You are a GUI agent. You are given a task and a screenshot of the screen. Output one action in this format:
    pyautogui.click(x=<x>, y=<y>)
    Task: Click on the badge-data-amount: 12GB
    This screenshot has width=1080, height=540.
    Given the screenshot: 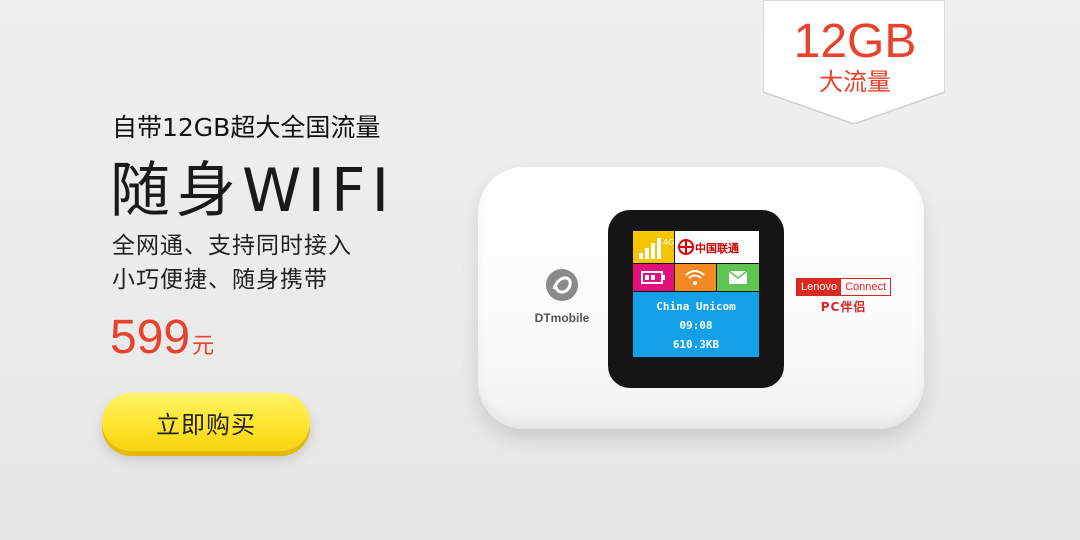 What is the action you would take?
    pyautogui.click(x=855, y=41)
    